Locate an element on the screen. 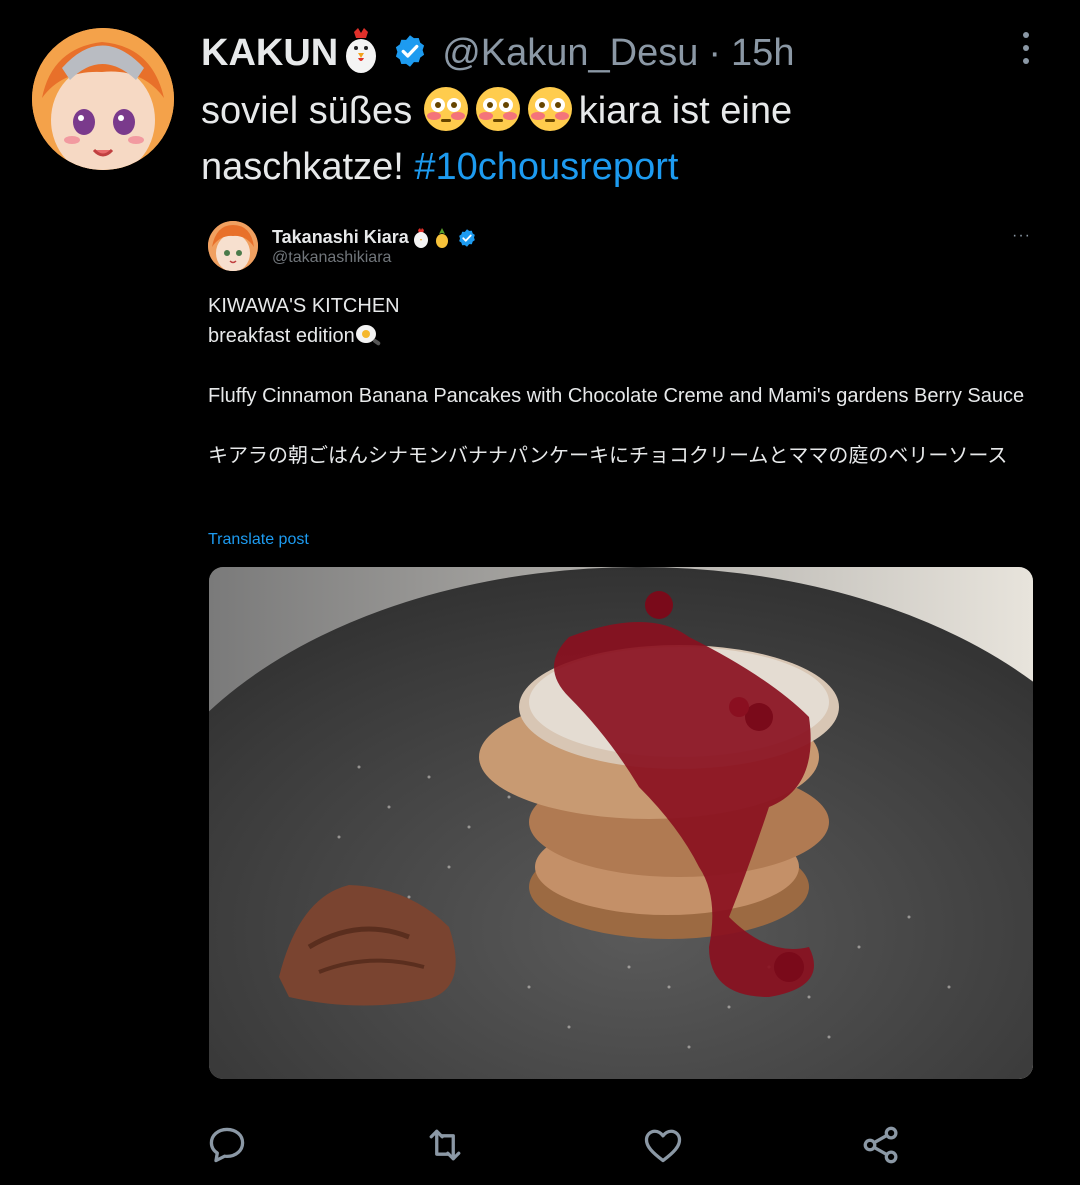  tweet-text-part1: soviel süßes is located at coordinates (307, 111).